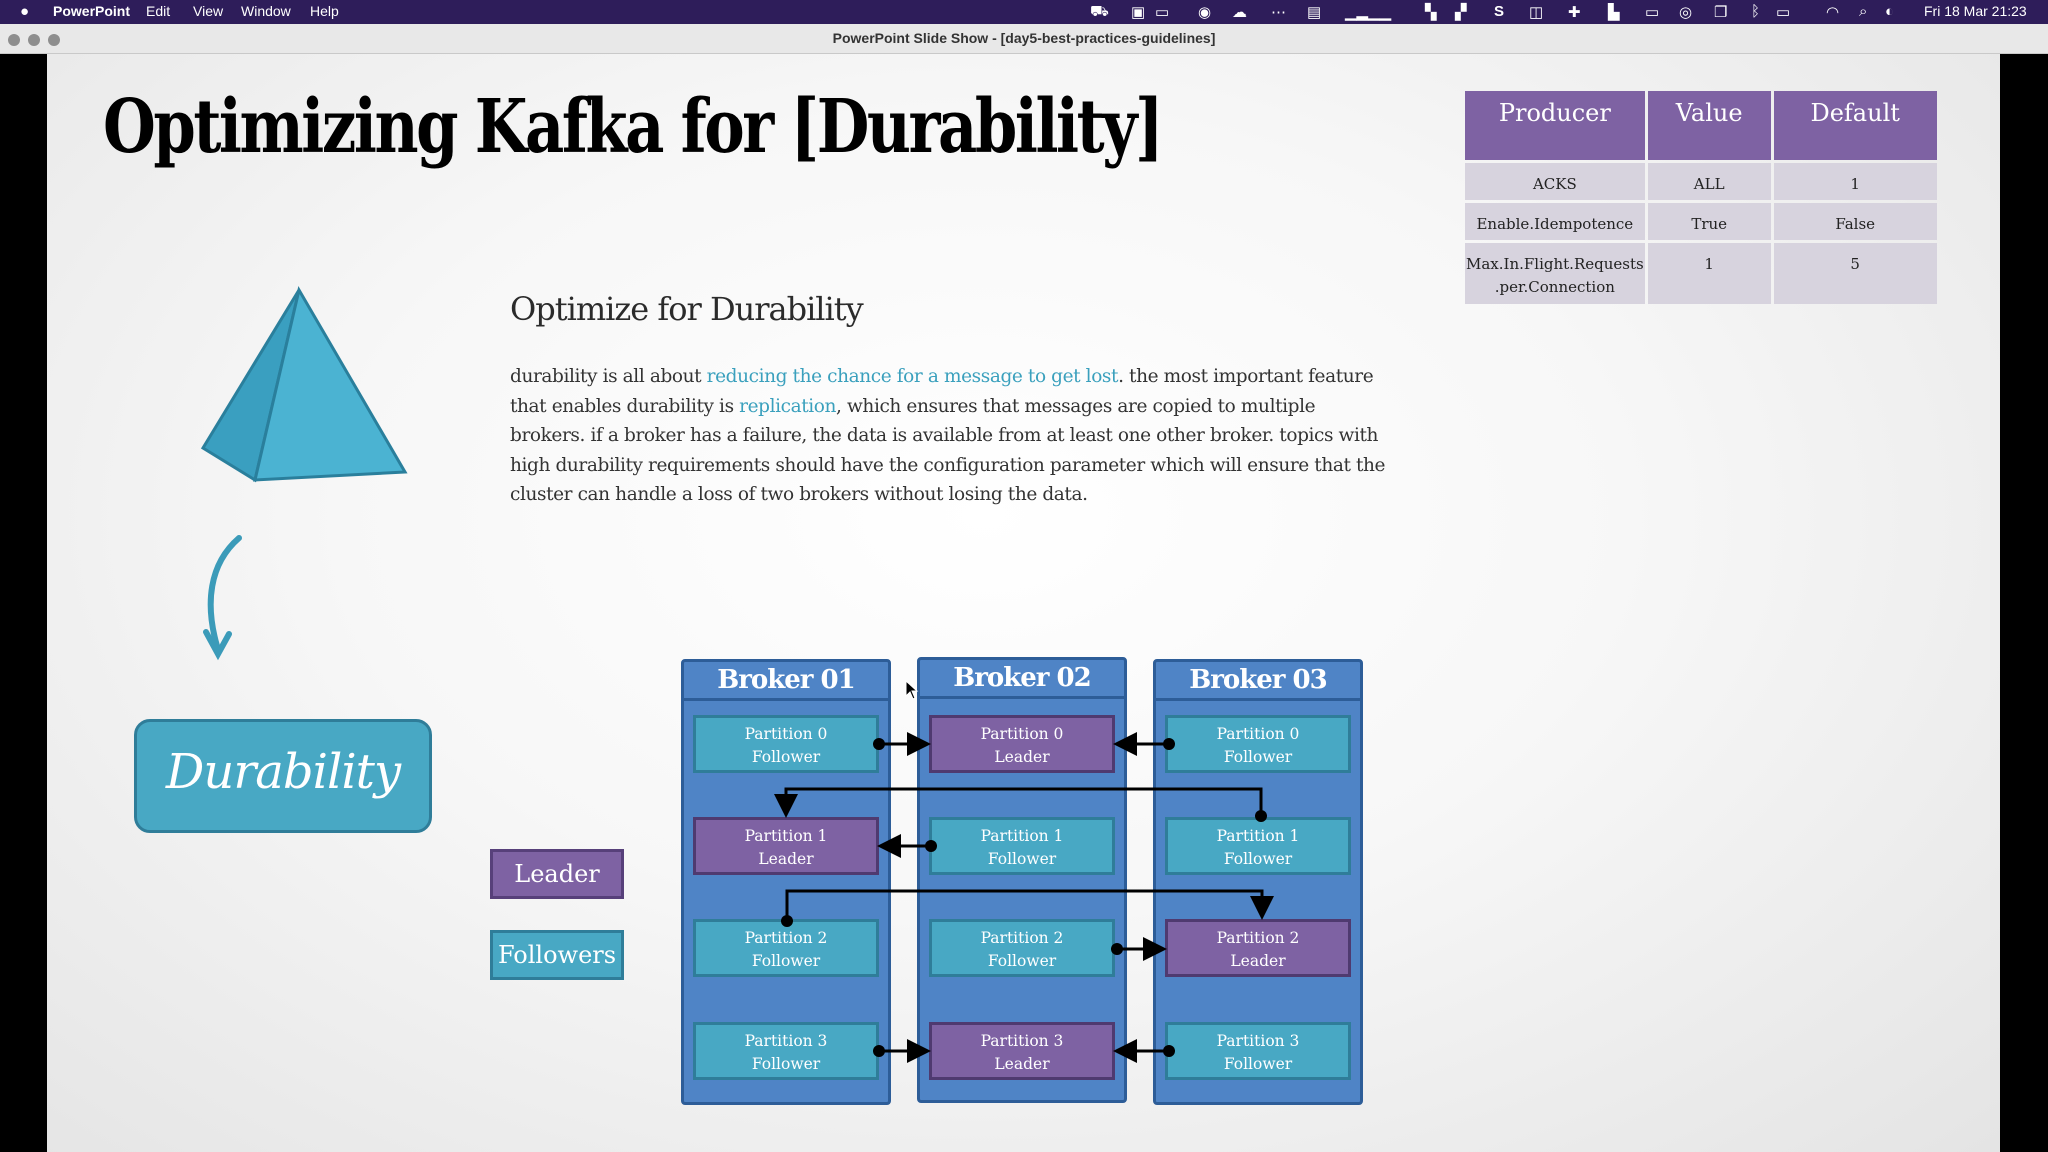  Describe the element at coordinates (91, 11) in the screenshot. I see `app-menu: PowerPoint` at that location.